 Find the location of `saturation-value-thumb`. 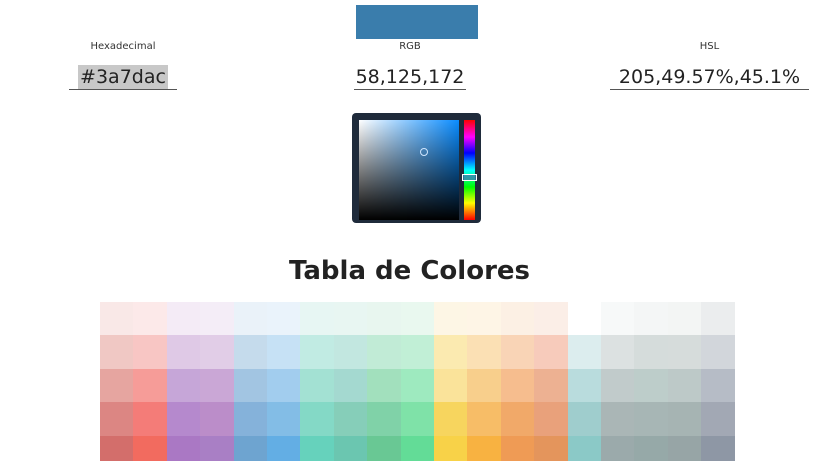

saturation-value-thumb is located at coordinates (424, 152).